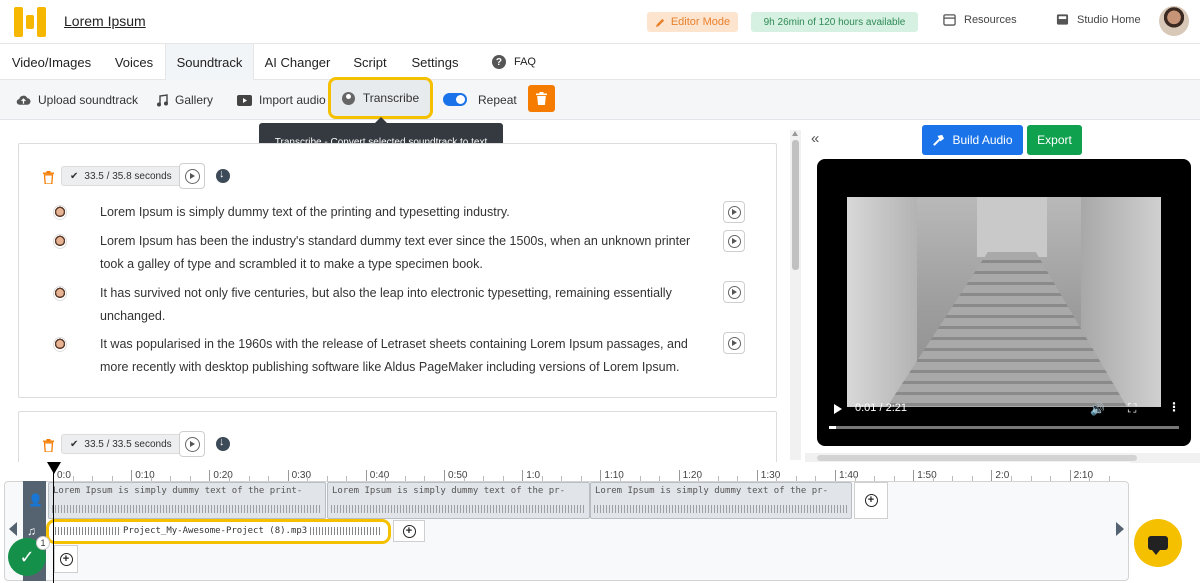  I want to click on repeat-toggle, so click(455, 99).